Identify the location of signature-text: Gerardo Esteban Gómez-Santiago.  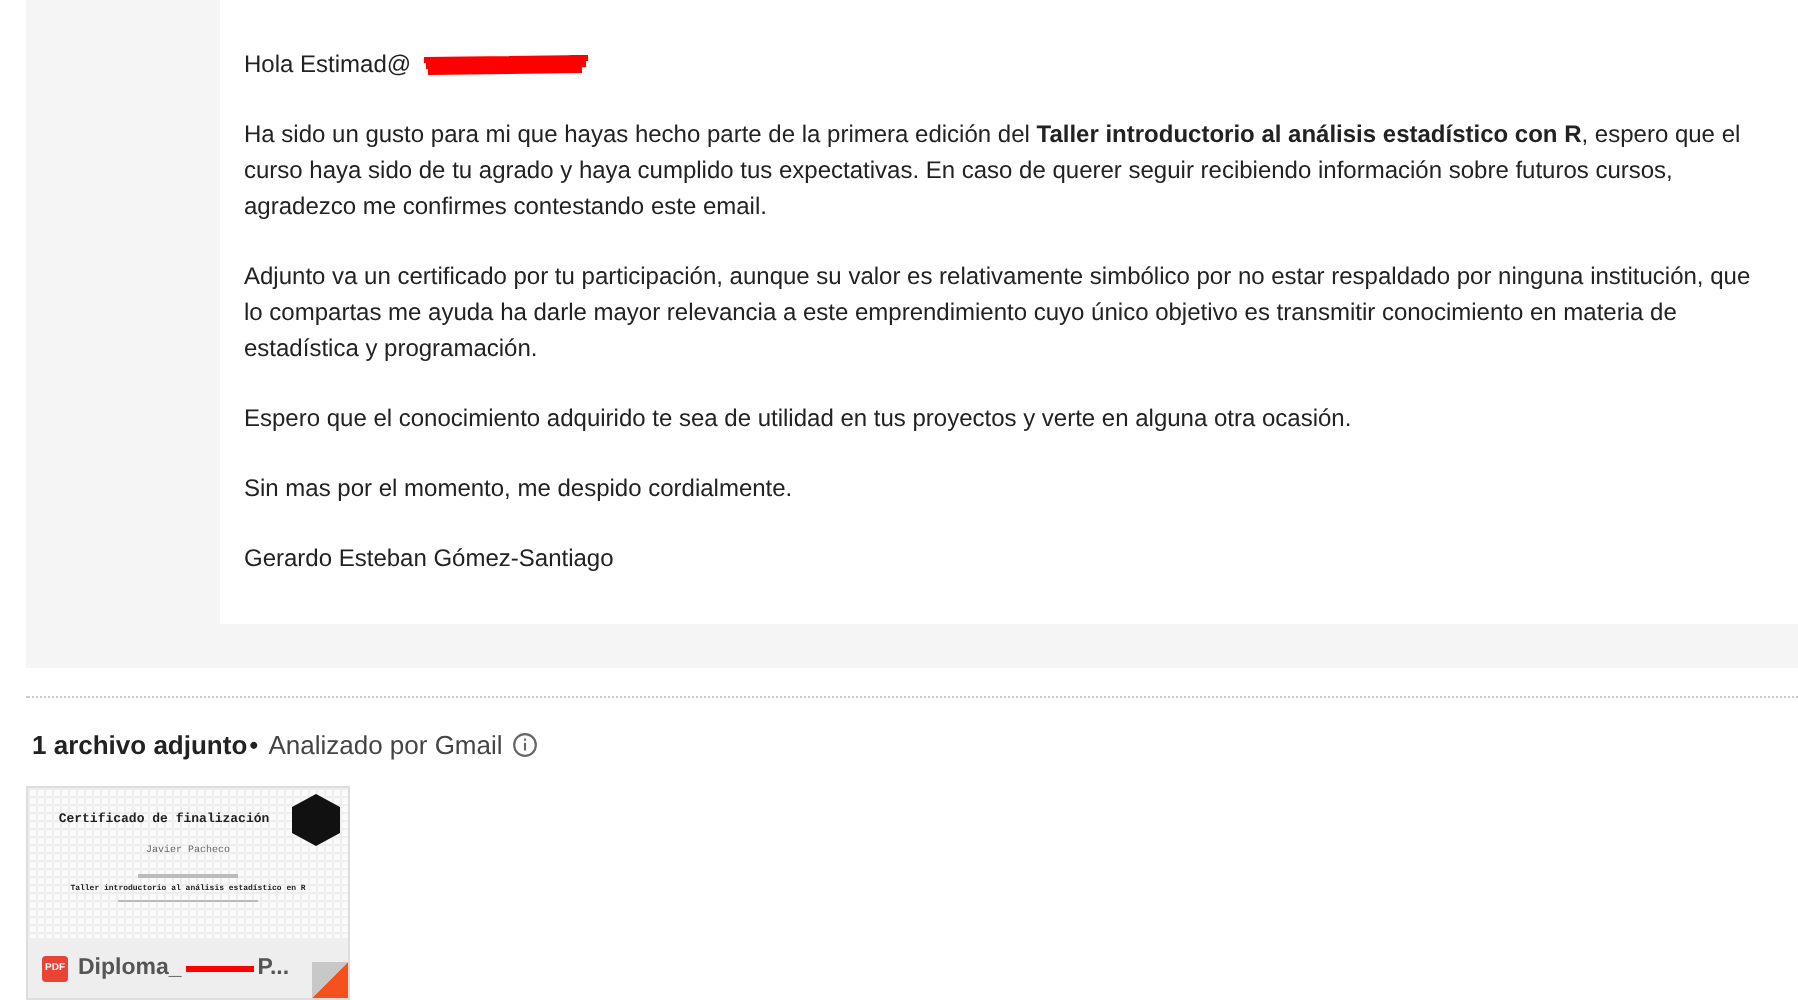
(430, 559).